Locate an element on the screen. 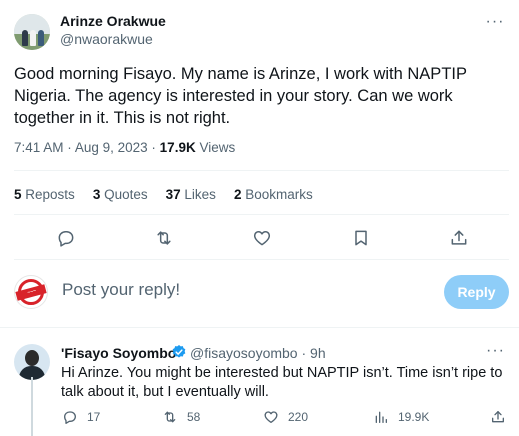 Image resolution: width=519 pixels, height=436 pixels. views-icon is located at coordinates (381, 417).